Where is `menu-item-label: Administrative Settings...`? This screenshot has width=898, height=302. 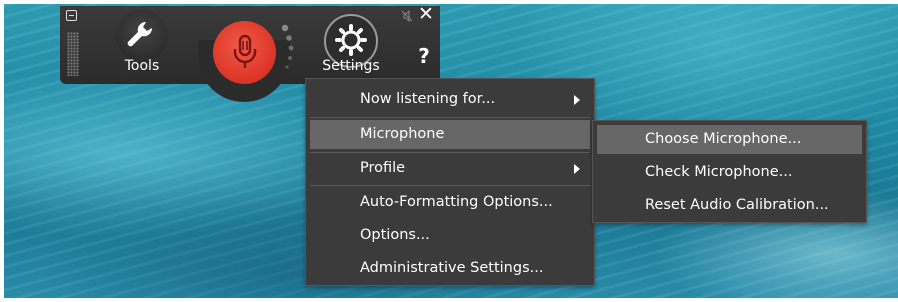
menu-item-label: Administrative Settings... is located at coordinates (452, 268).